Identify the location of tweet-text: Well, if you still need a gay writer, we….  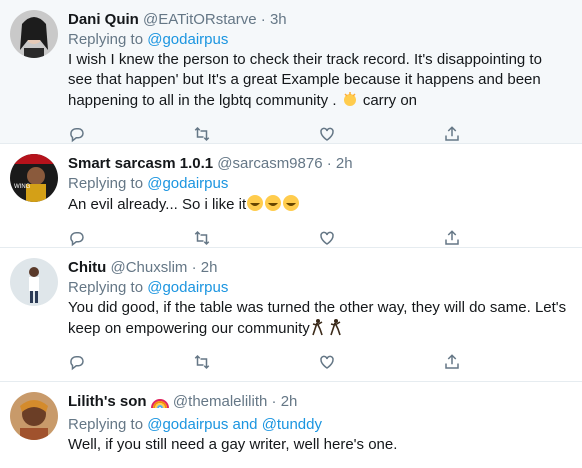
(318, 445).